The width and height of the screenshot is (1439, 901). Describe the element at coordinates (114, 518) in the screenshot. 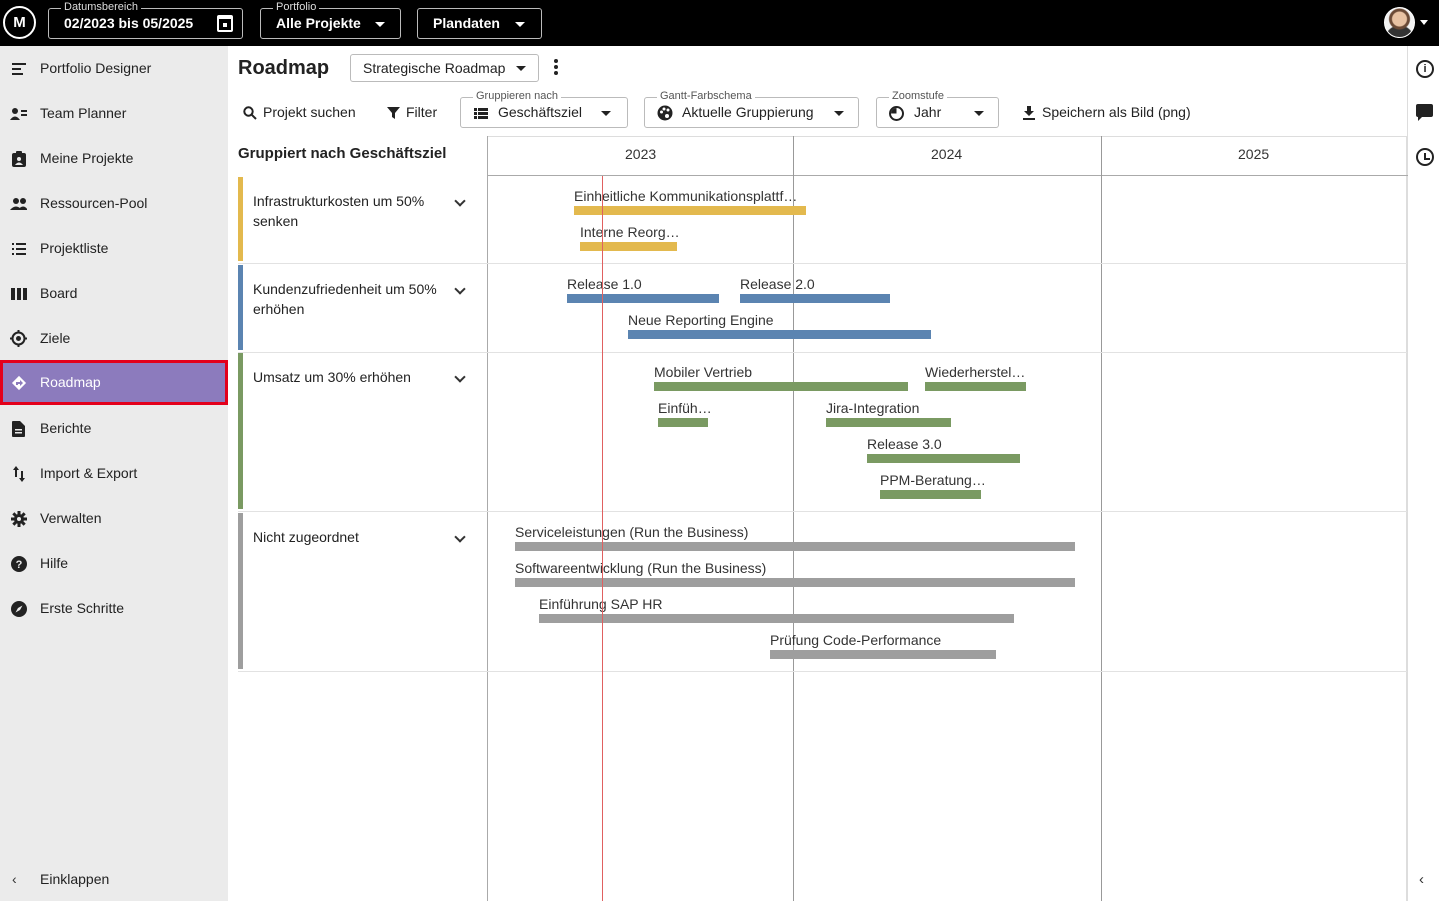

I see `sidebar-item-admin: Verwalten` at that location.